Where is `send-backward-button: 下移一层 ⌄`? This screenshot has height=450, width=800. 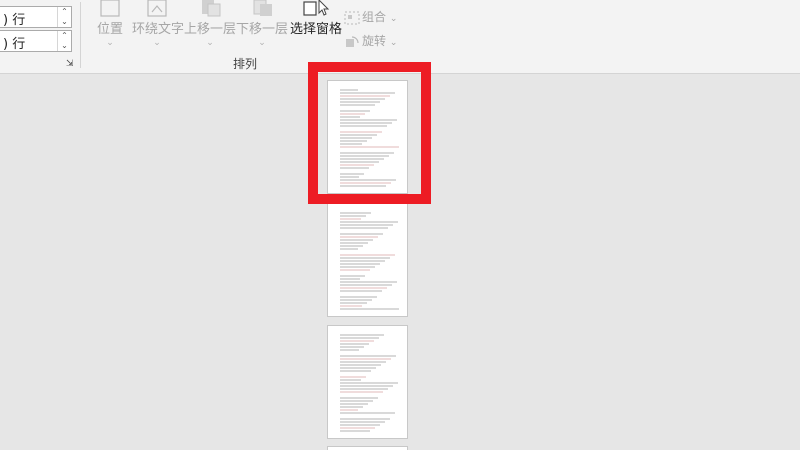
send-backward-button: 下移一层 ⌄ is located at coordinates (262, 24).